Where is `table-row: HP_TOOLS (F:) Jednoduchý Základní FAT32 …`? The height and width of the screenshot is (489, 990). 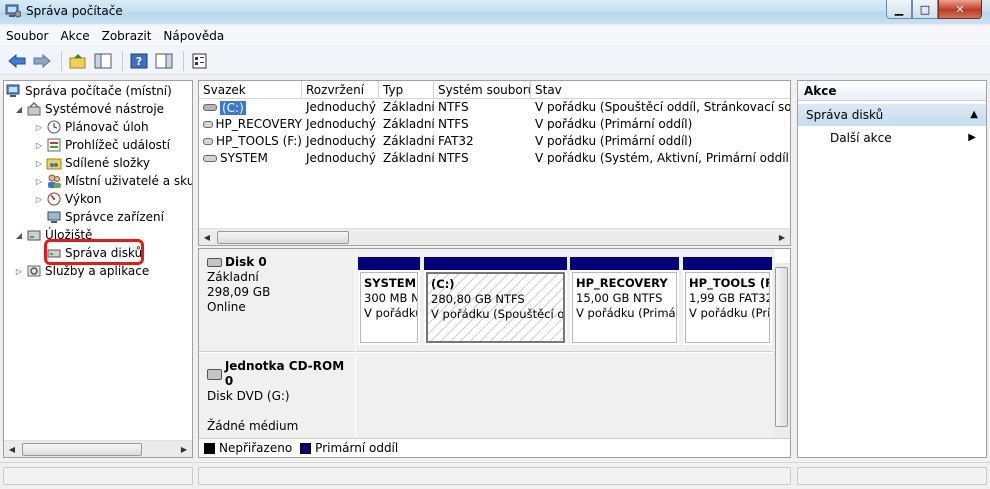 table-row: HP_TOOLS (F:) Jednoduchý Základní FAT32 … is located at coordinates (494, 141).